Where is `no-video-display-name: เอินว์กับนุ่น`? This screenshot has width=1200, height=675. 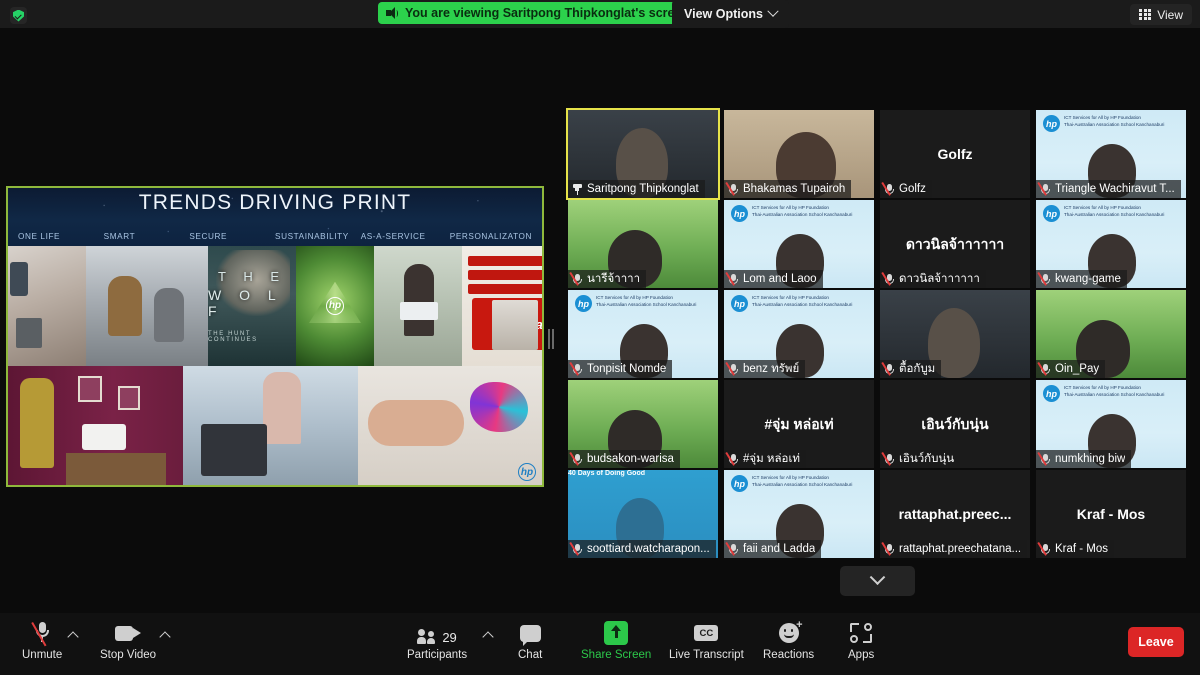 no-video-display-name: เอินว์กับนุ่น is located at coordinates (955, 423).